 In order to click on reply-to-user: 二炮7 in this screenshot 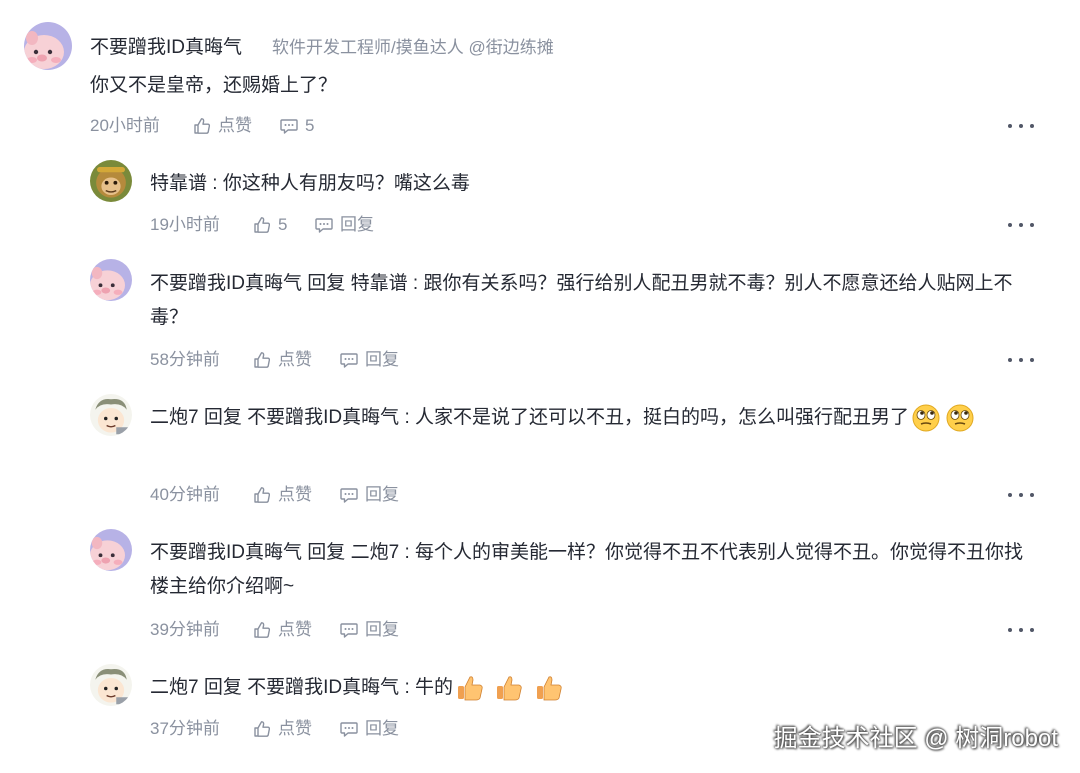, I will do `click(375, 552)`.